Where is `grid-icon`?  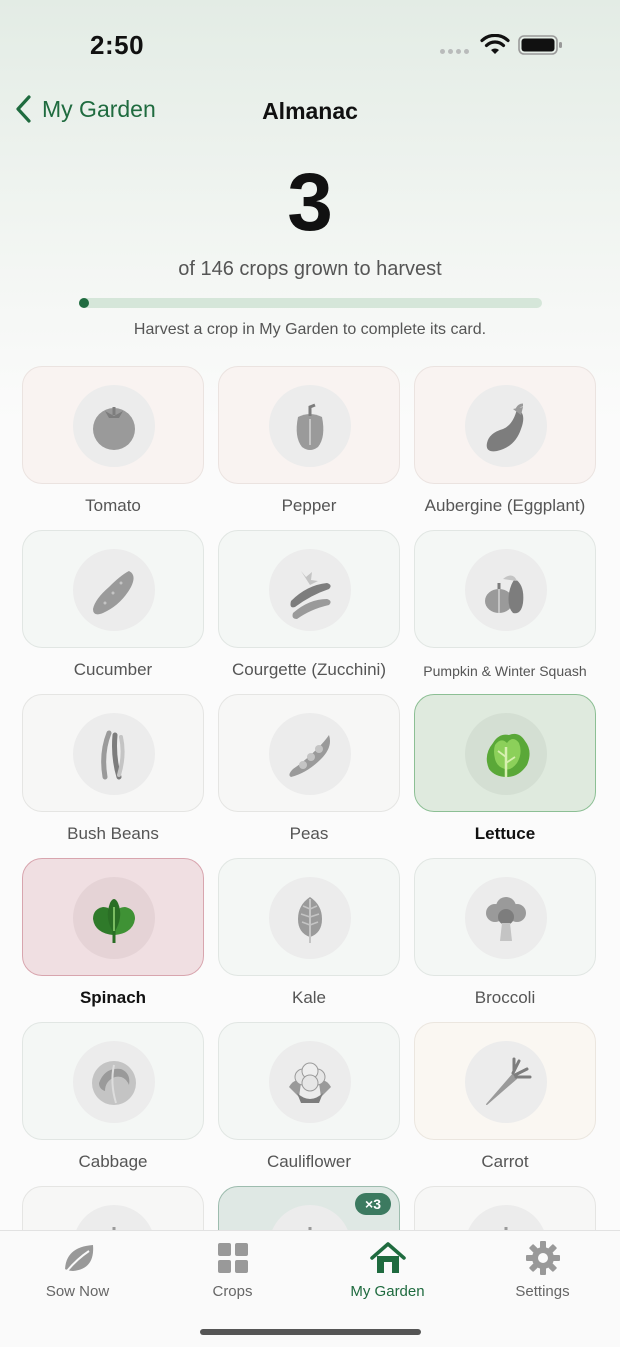 grid-icon is located at coordinates (232, 1258).